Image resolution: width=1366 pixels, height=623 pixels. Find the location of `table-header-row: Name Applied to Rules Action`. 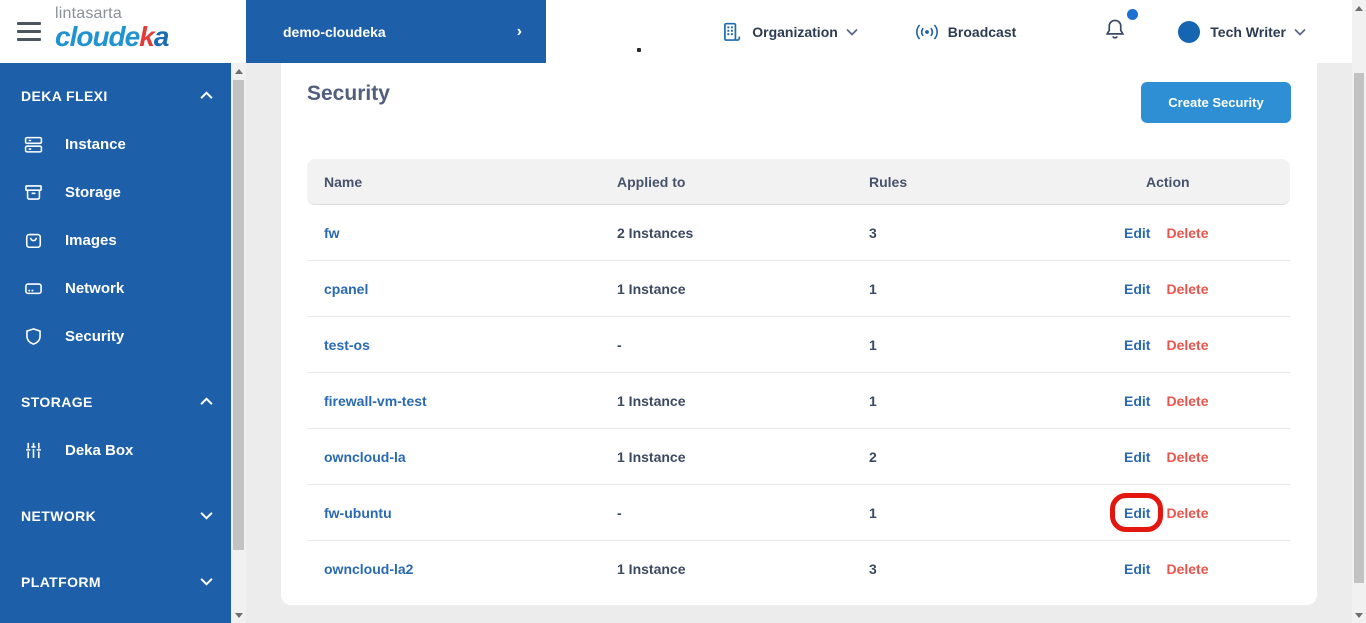

table-header-row: Name Applied to Rules Action is located at coordinates (798, 182).